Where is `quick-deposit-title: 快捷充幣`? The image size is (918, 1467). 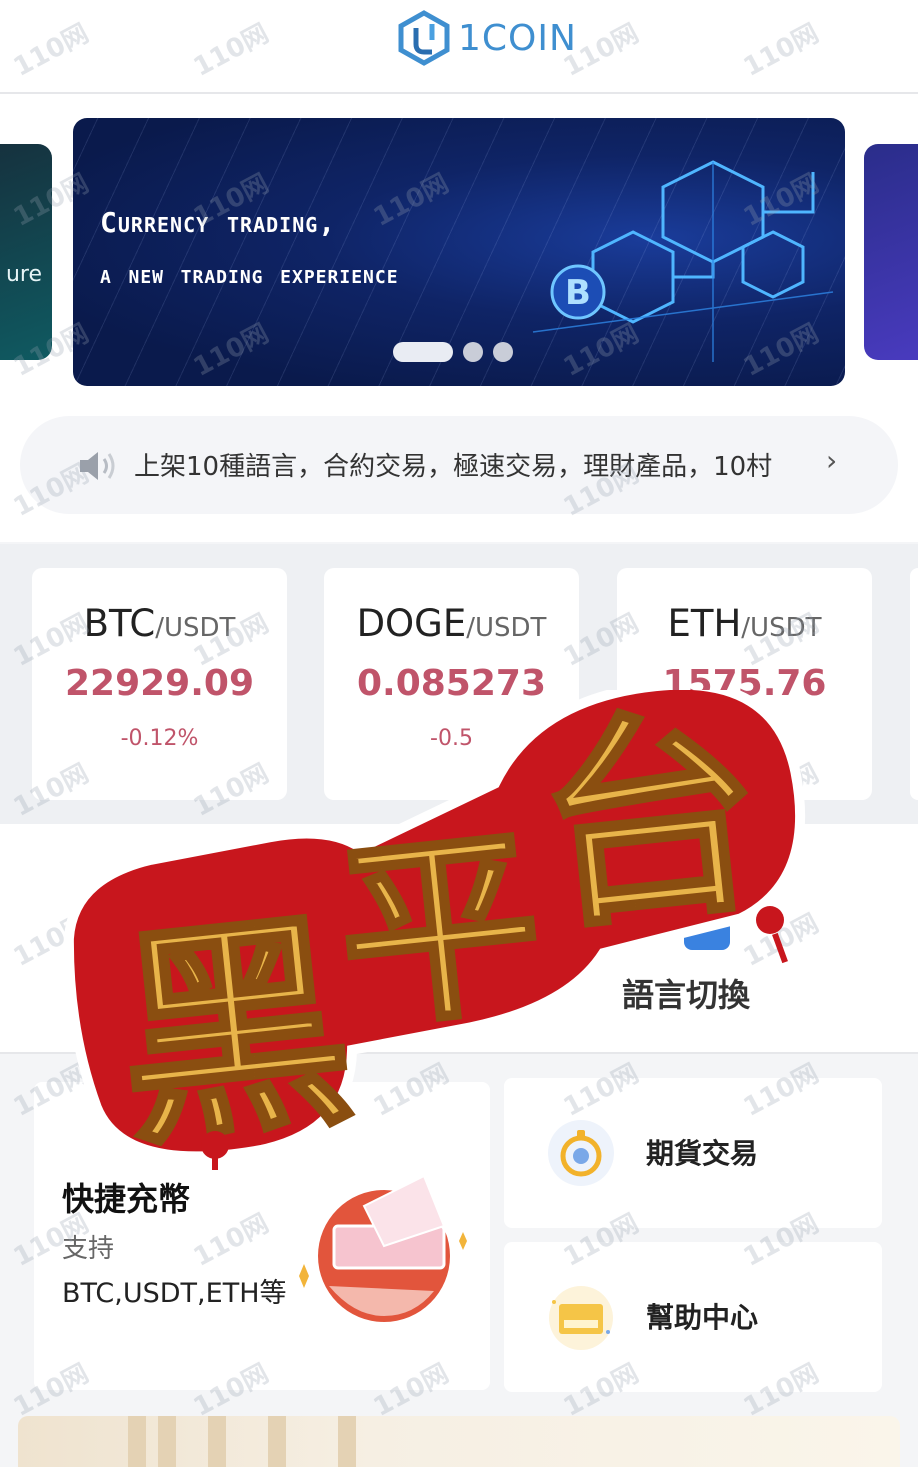
quick-deposit-title: 快捷充幣 is located at coordinates (126, 1199).